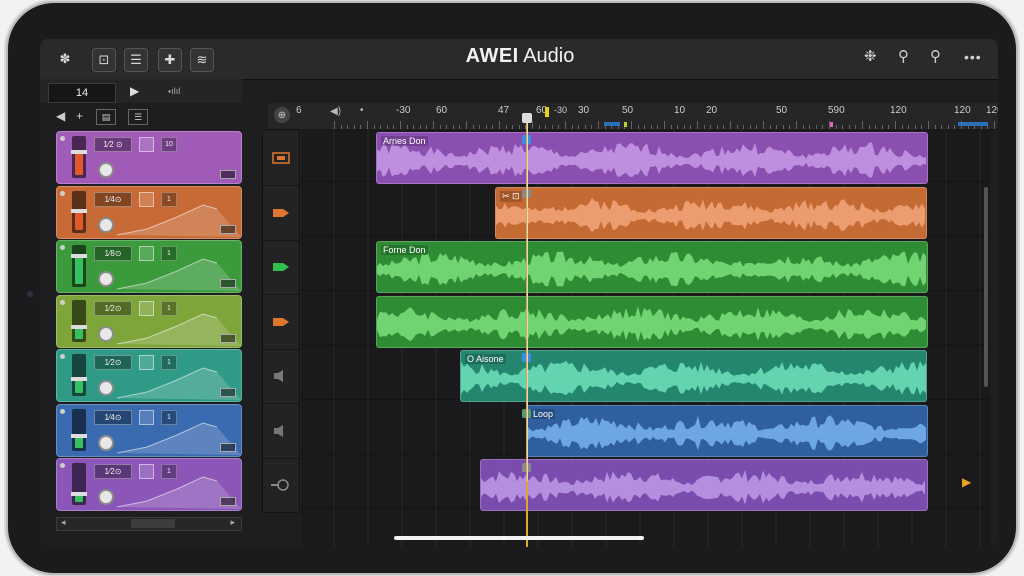  What do you see at coordinates (782, 110) in the screenshot?
I see `ruler-label: 50` at bounding box center [782, 110].